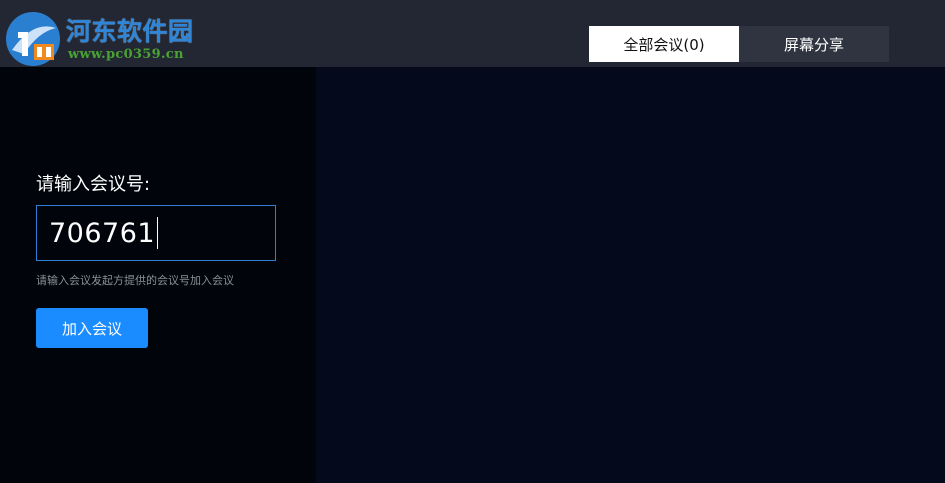  What do you see at coordinates (33, 39) in the screenshot?
I see `site-logo-icon` at bounding box center [33, 39].